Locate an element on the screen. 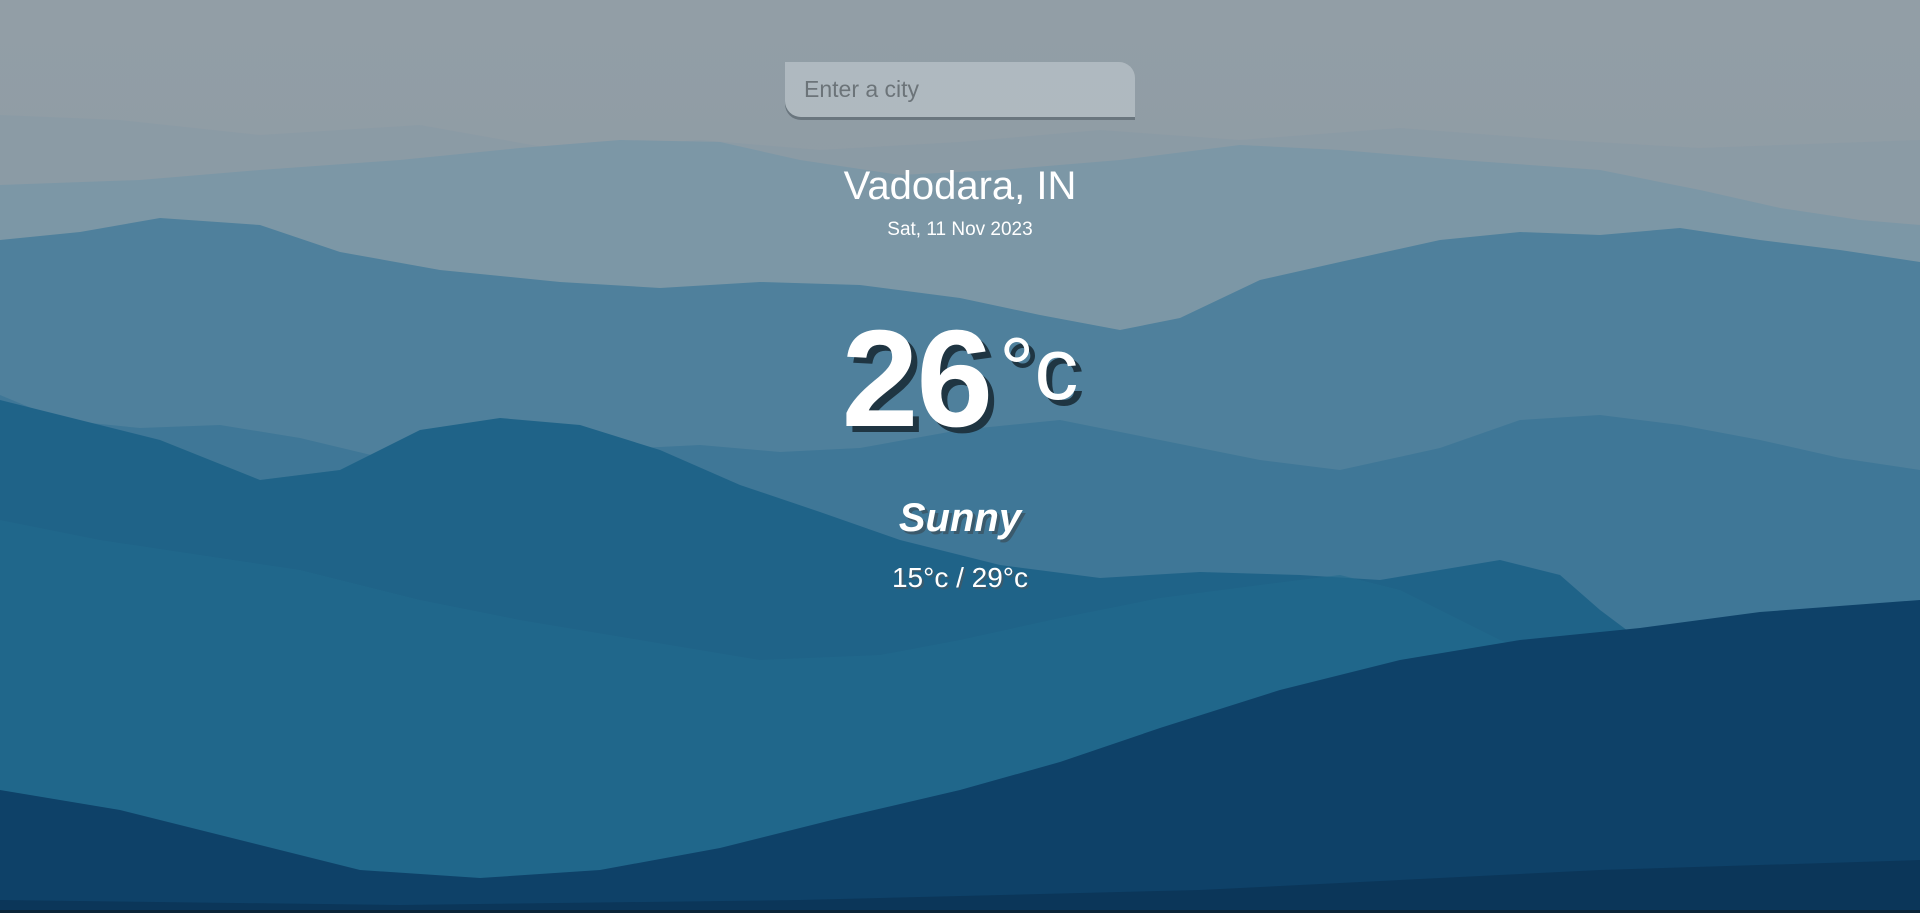  weather-condition: Sunny is located at coordinates (960, 518).